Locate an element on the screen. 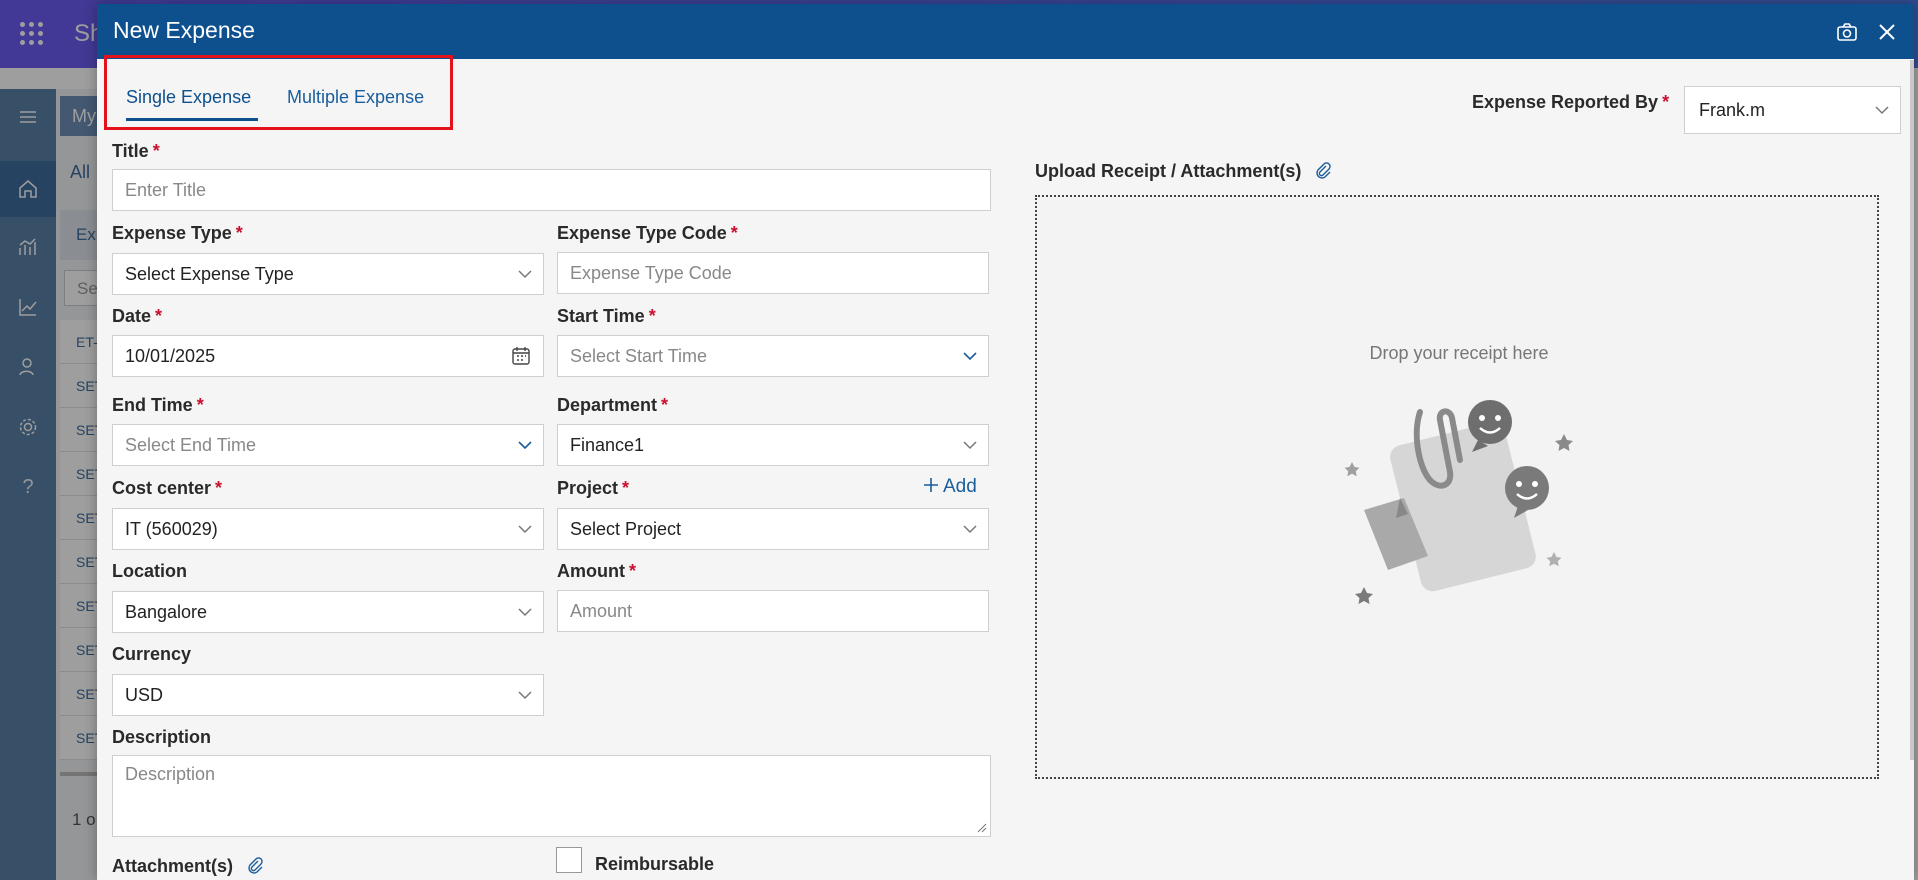 The width and height of the screenshot is (1918, 880). expense-type-select: Select Expense Type is located at coordinates (328, 274).